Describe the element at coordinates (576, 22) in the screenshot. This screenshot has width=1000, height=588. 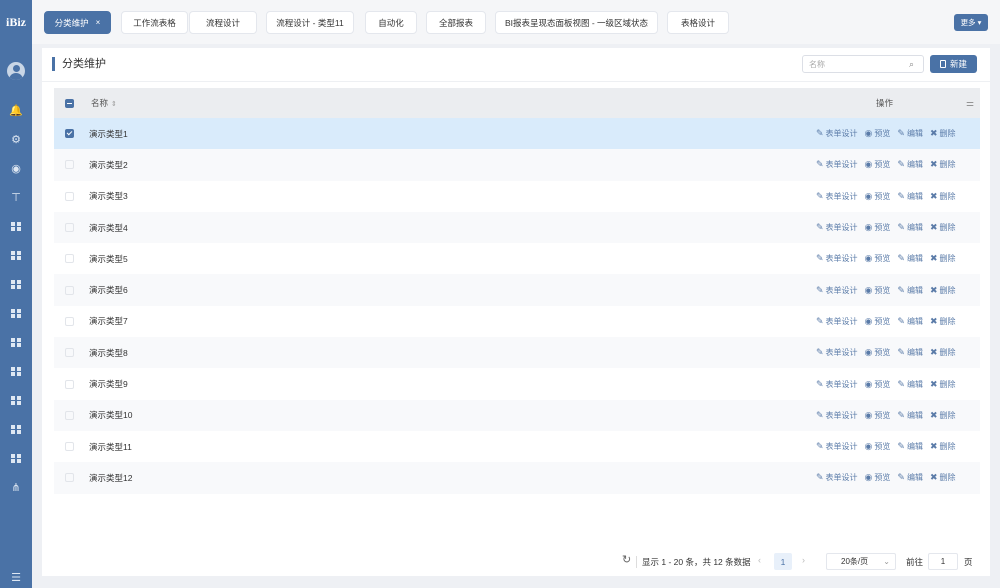
I see `tab-7: BI报表呈现态面板视图 - 一级区域状态` at that location.